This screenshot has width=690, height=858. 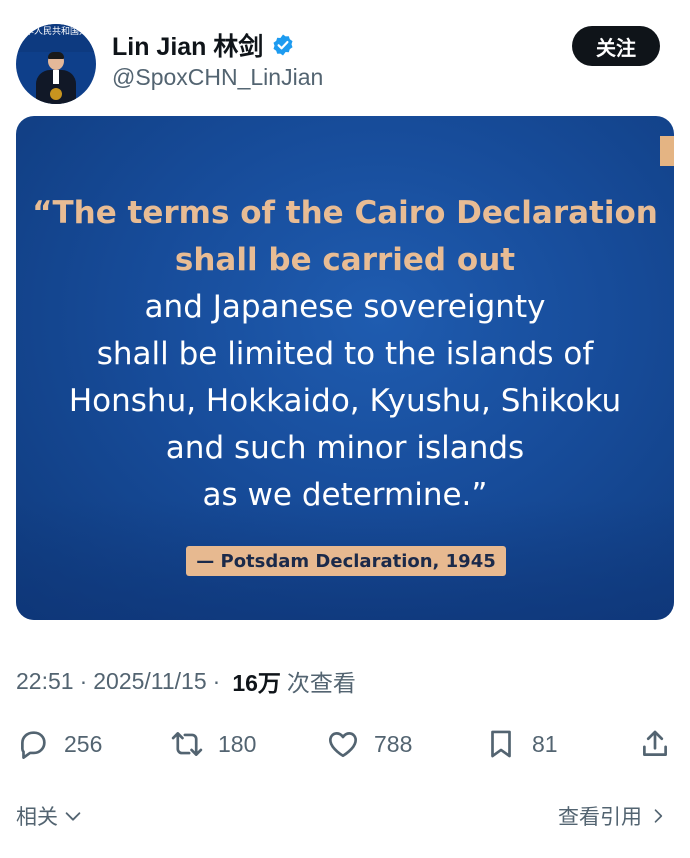 I want to click on related-label: 相关, so click(x=37, y=817).